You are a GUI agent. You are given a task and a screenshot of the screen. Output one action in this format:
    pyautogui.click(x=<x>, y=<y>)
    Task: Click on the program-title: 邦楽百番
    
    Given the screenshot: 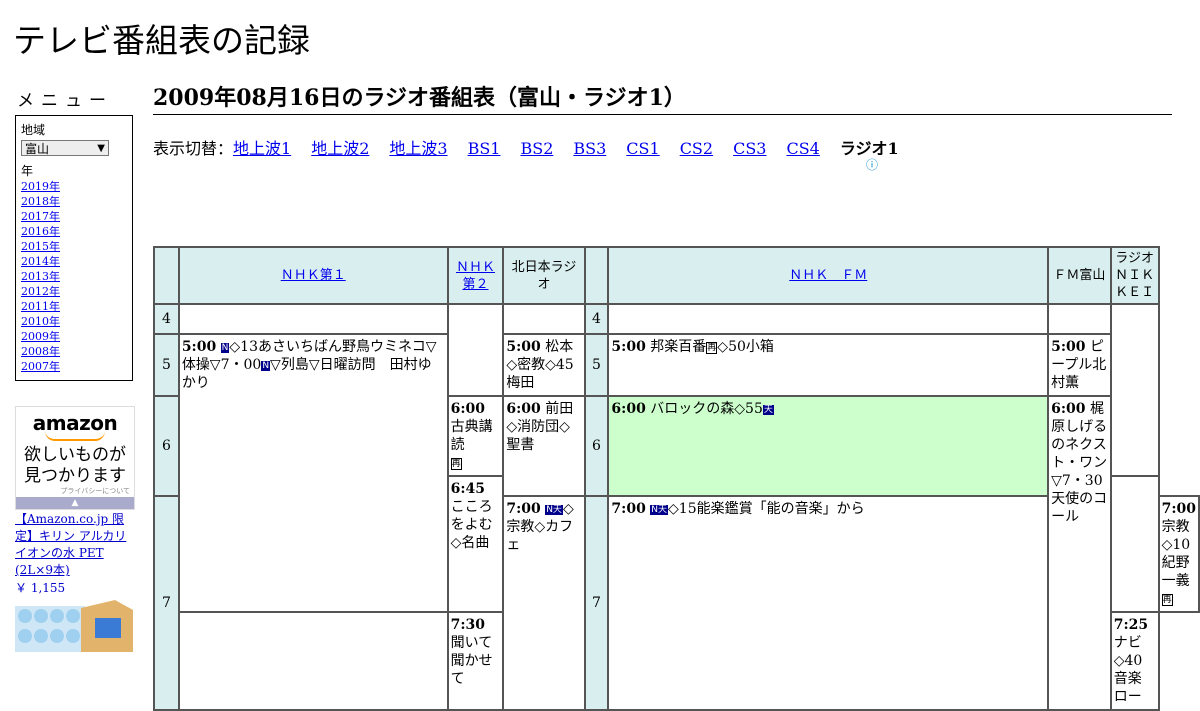 What is the action you would take?
    pyautogui.click(x=678, y=347)
    